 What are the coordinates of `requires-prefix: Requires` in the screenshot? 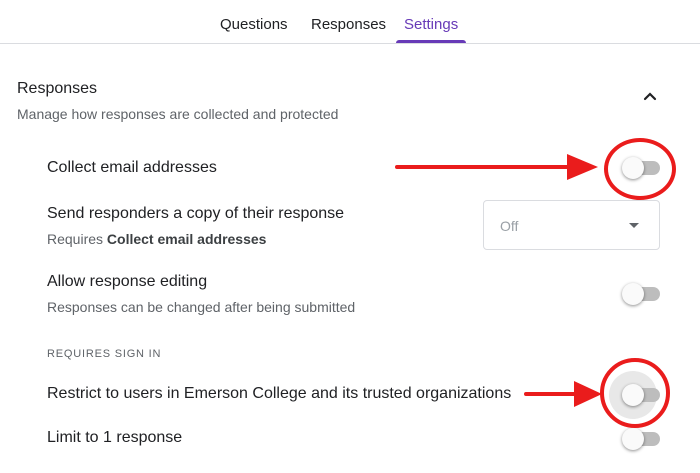 It's located at (75, 239).